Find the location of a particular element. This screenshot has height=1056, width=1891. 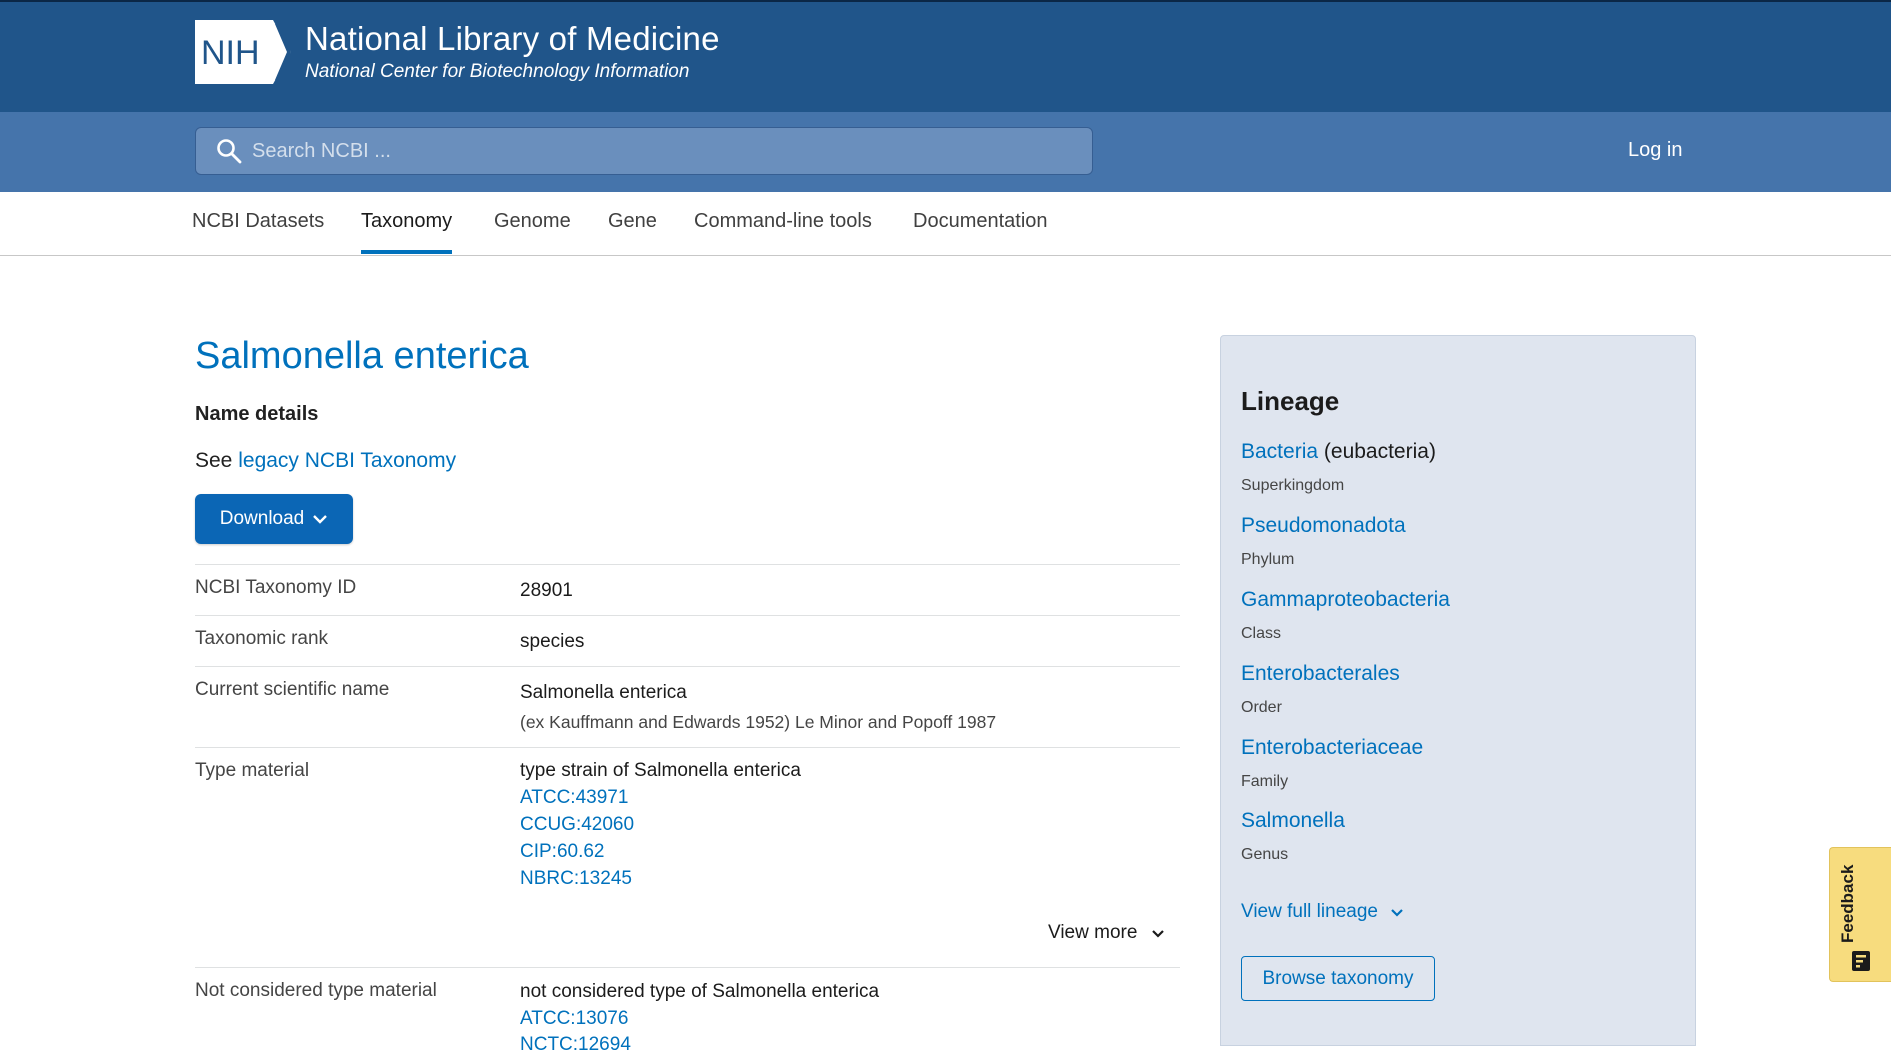

lineage-link-class: Gammaproteobacteria is located at coordinates (1345, 600).